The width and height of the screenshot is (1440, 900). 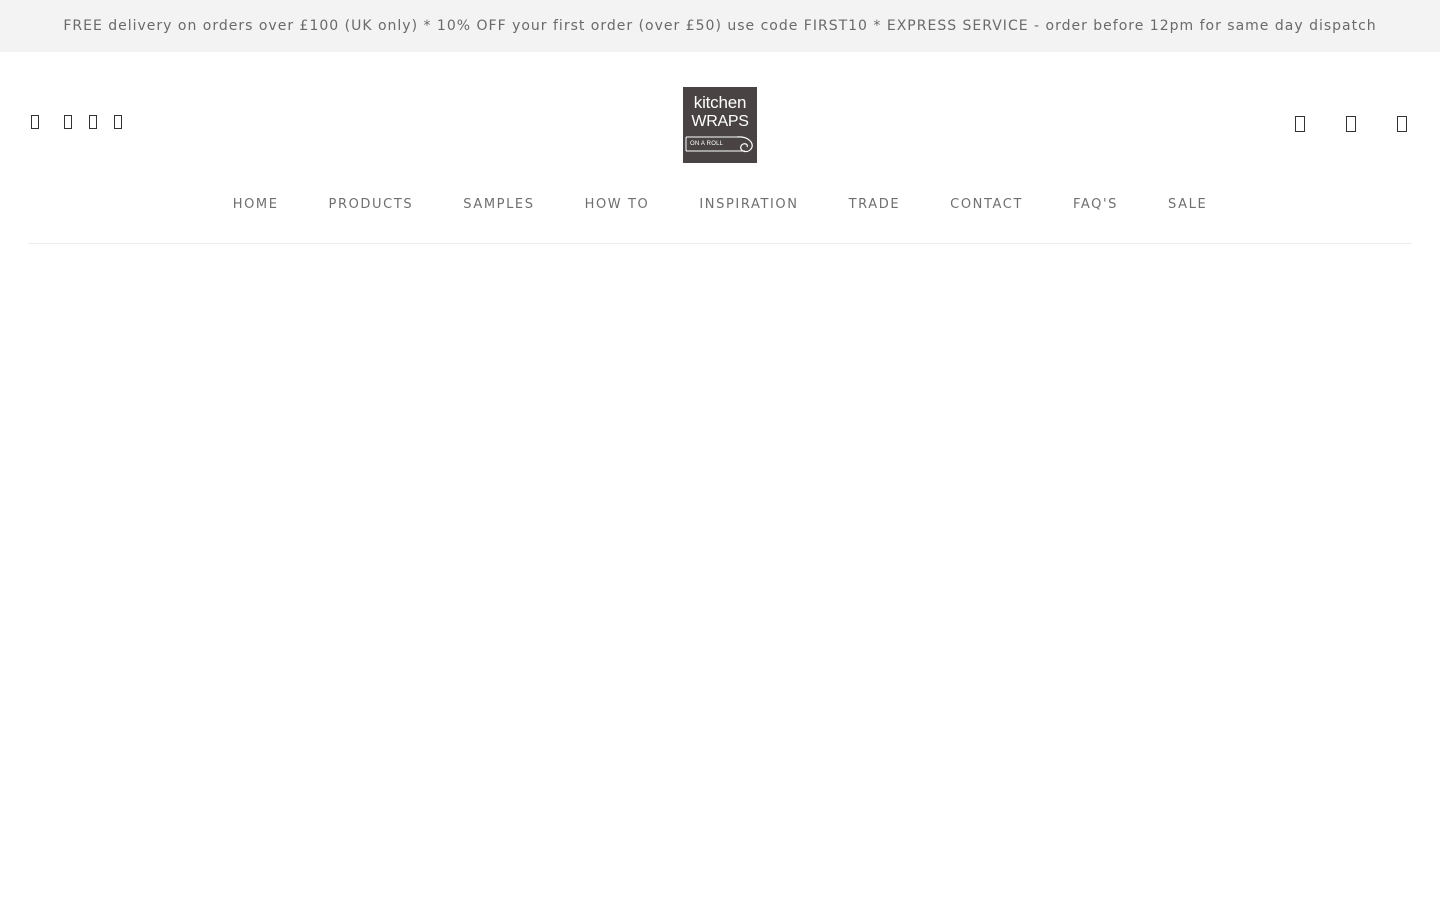 I want to click on site-logo: kitchen WRAPS ON A ROLL, so click(x=720, y=125).